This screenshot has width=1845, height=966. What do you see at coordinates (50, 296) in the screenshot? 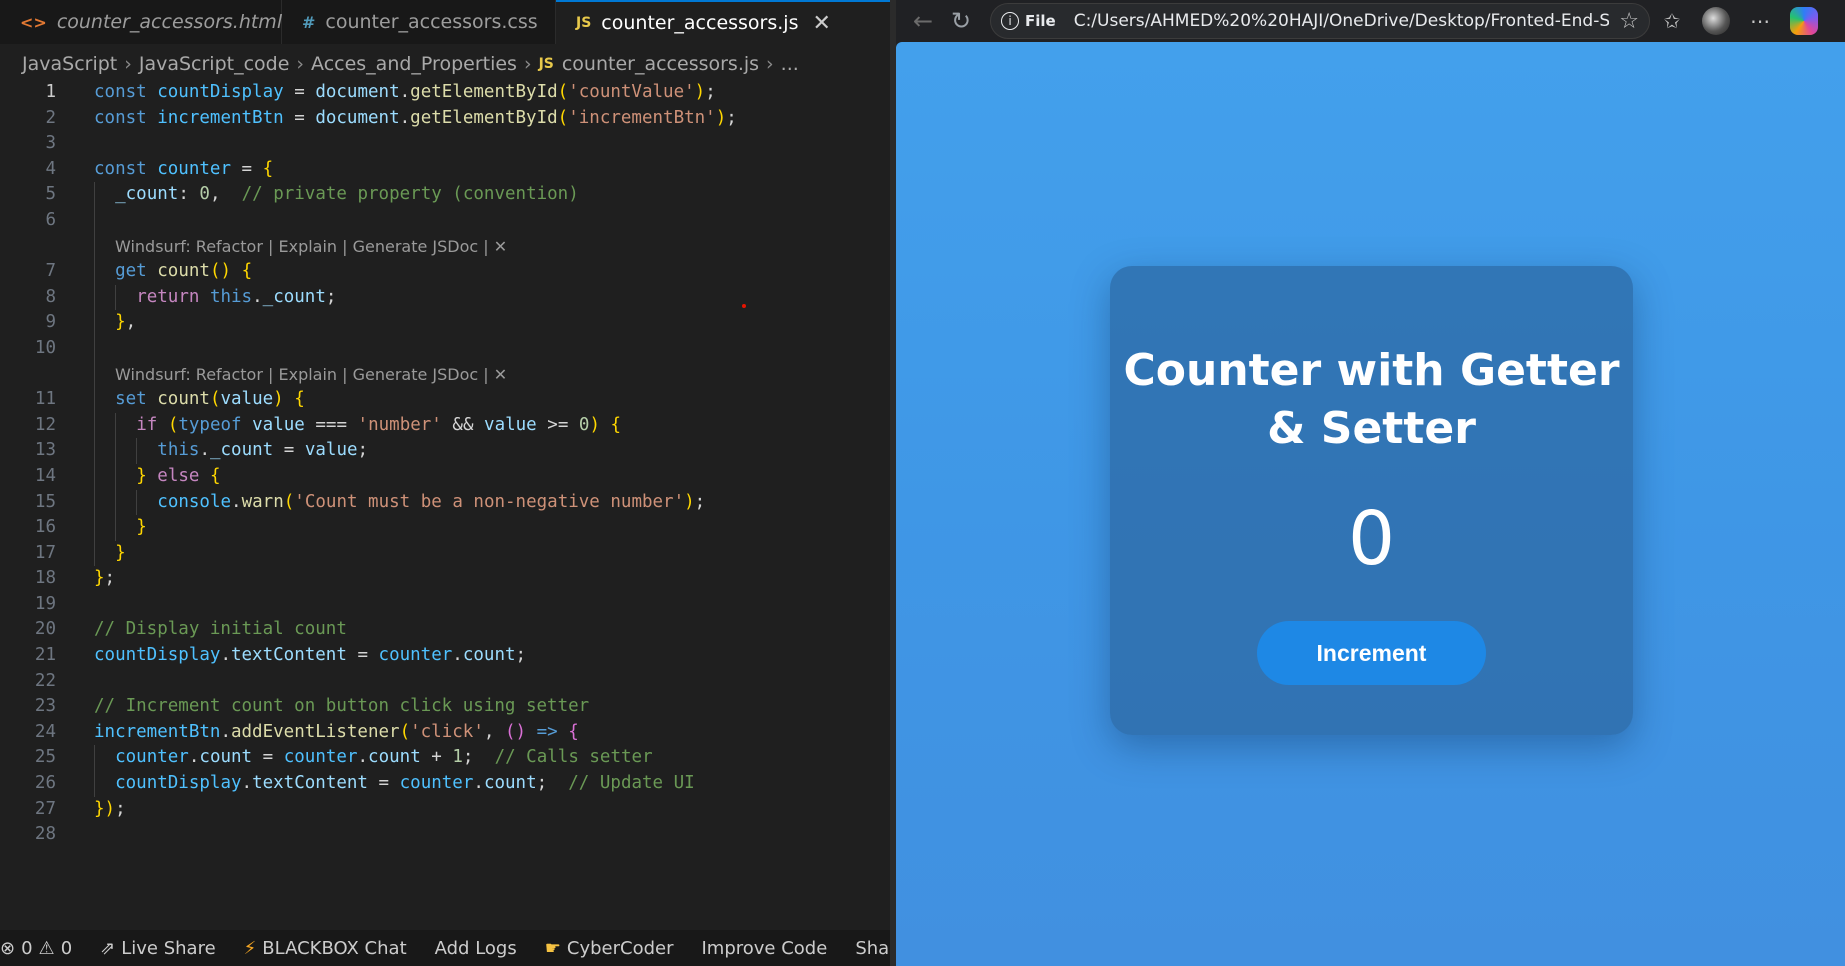
I see `line-number: 8` at bounding box center [50, 296].